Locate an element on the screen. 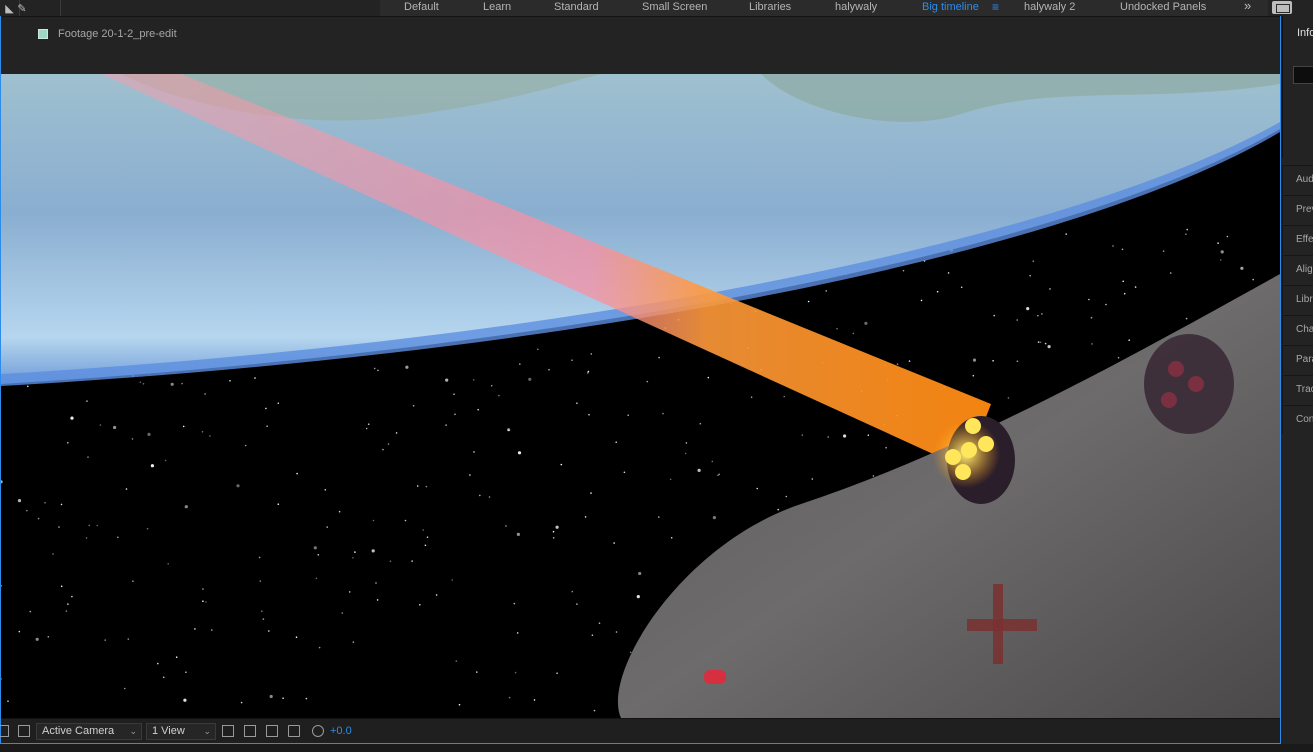  workspace-overflow-icon: » is located at coordinates (1247, 6).